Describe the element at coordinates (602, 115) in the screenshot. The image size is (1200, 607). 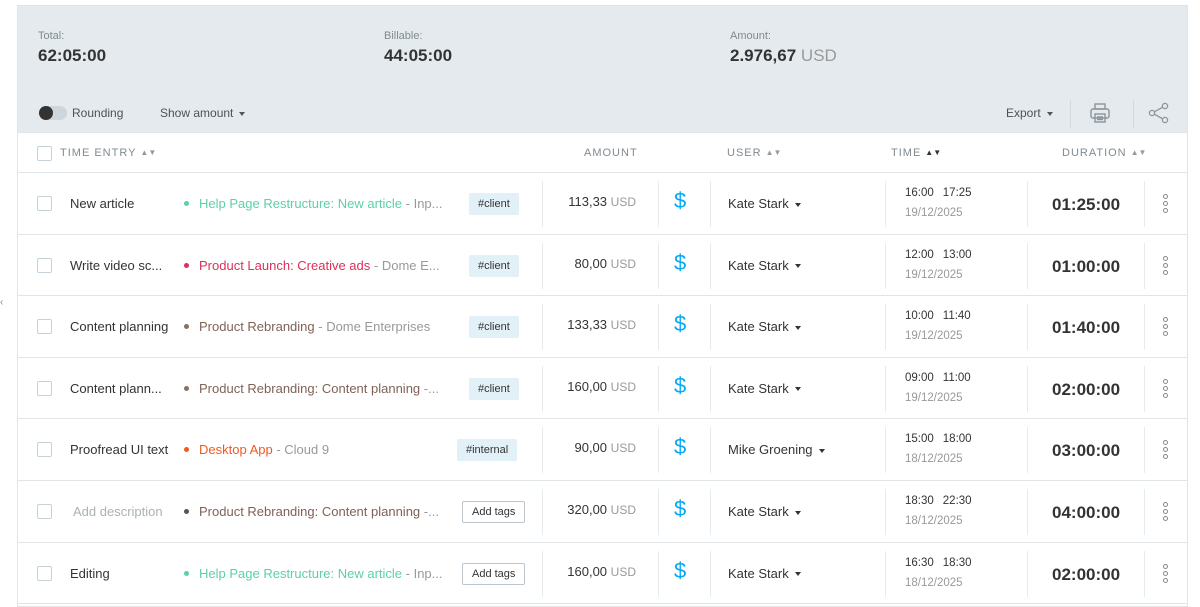
I see `toolbar: Rounding Show amount Export` at that location.